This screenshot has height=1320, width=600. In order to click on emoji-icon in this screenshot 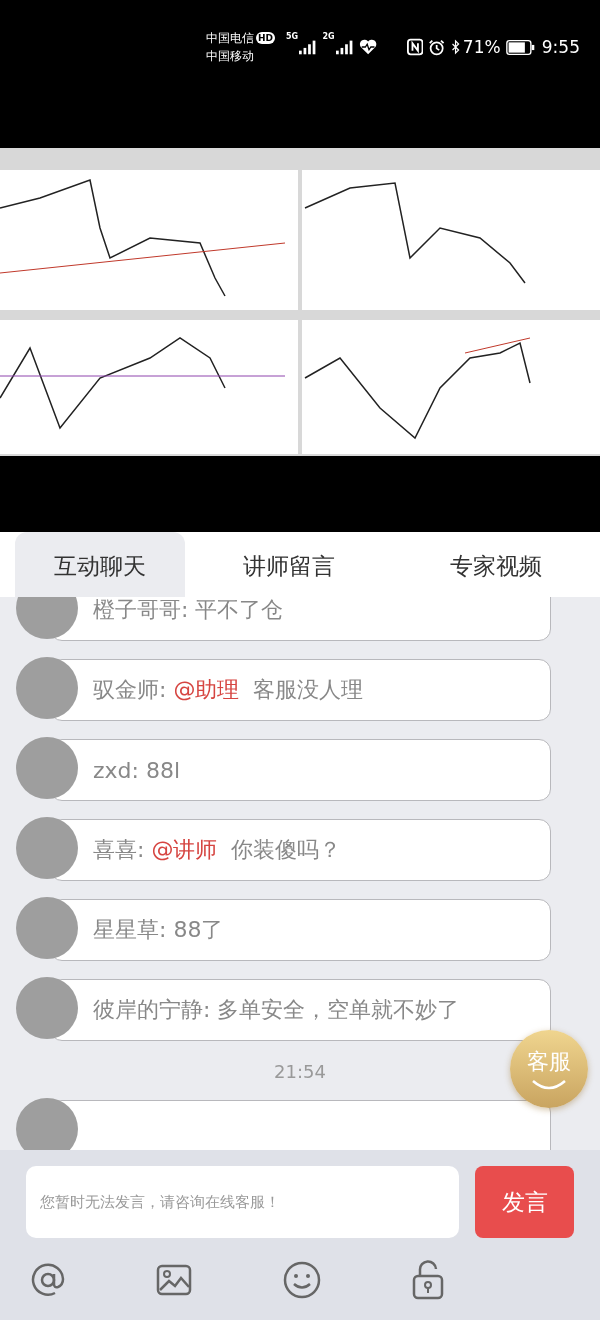, I will do `click(302, 1280)`.